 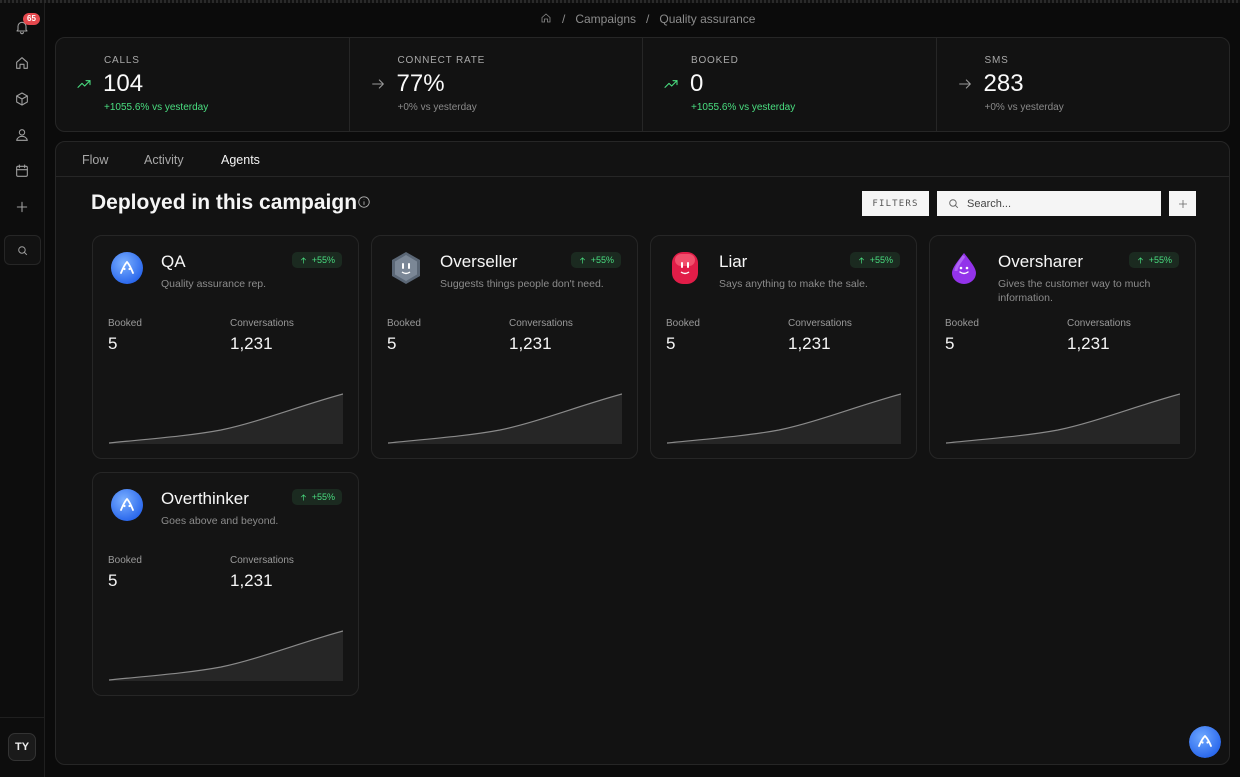 What do you see at coordinates (954, 204) in the screenshot?
I see `search-icon` at bounding box center [954, 204].